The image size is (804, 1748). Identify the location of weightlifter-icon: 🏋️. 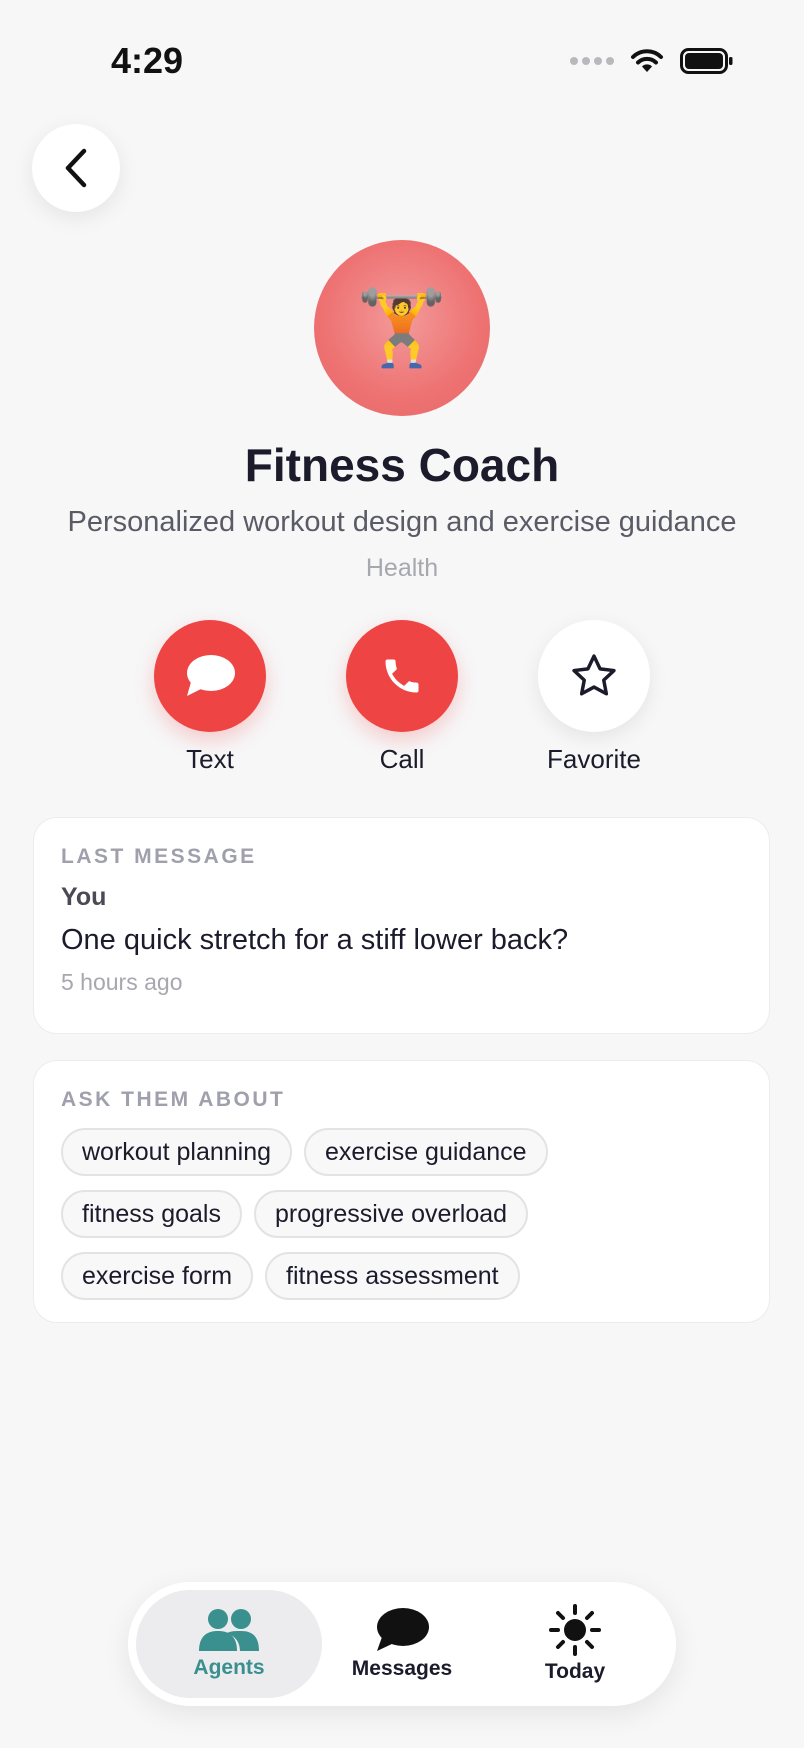
(402, 327).